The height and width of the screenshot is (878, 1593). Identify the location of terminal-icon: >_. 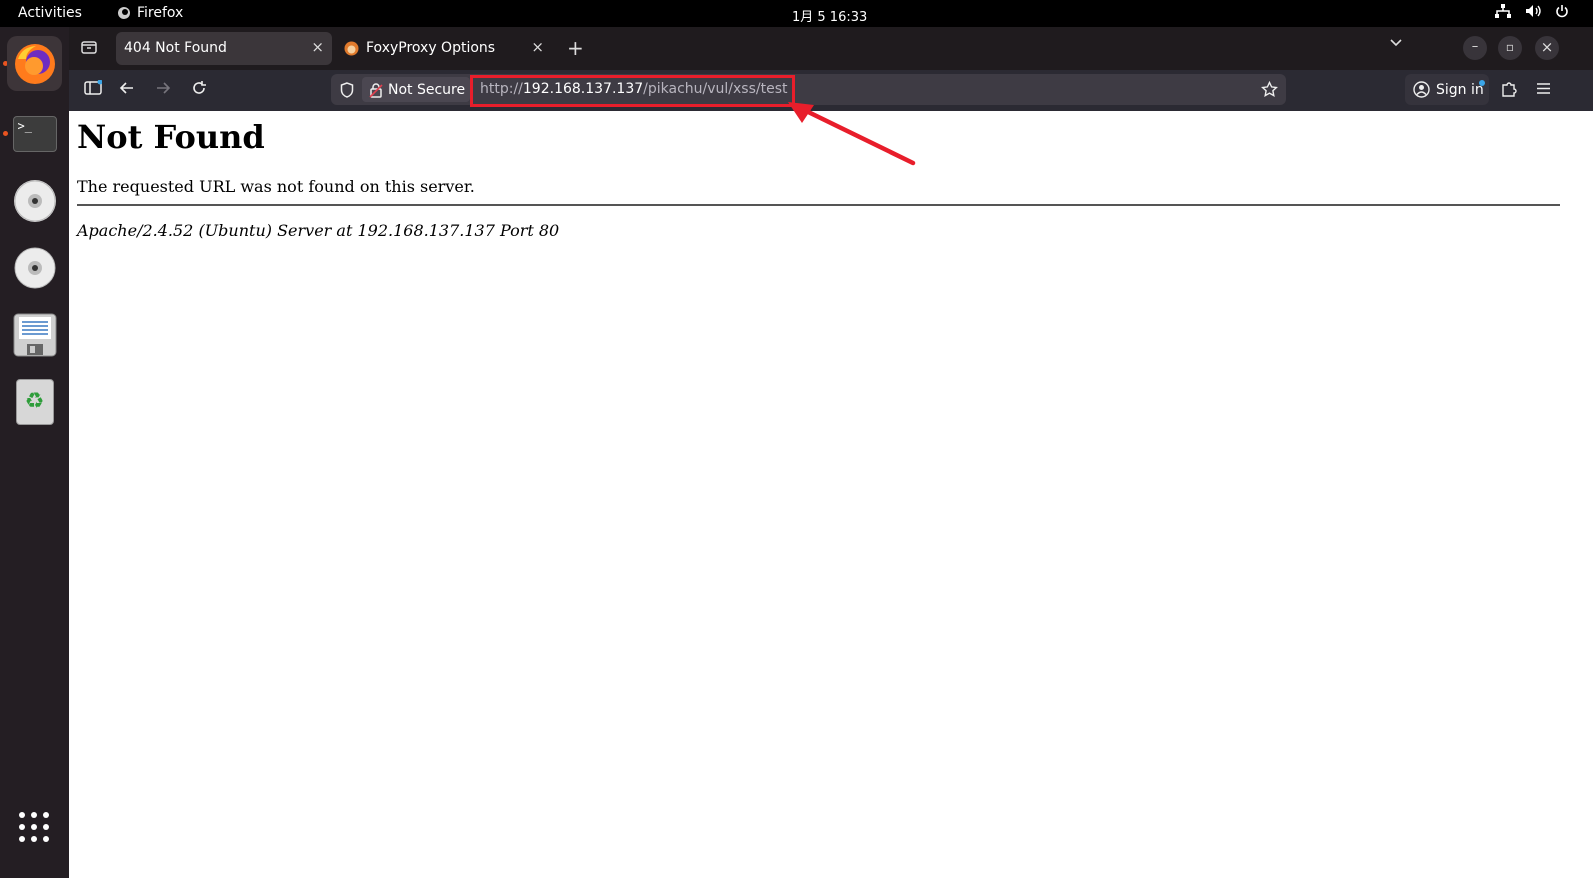
(34, 133).